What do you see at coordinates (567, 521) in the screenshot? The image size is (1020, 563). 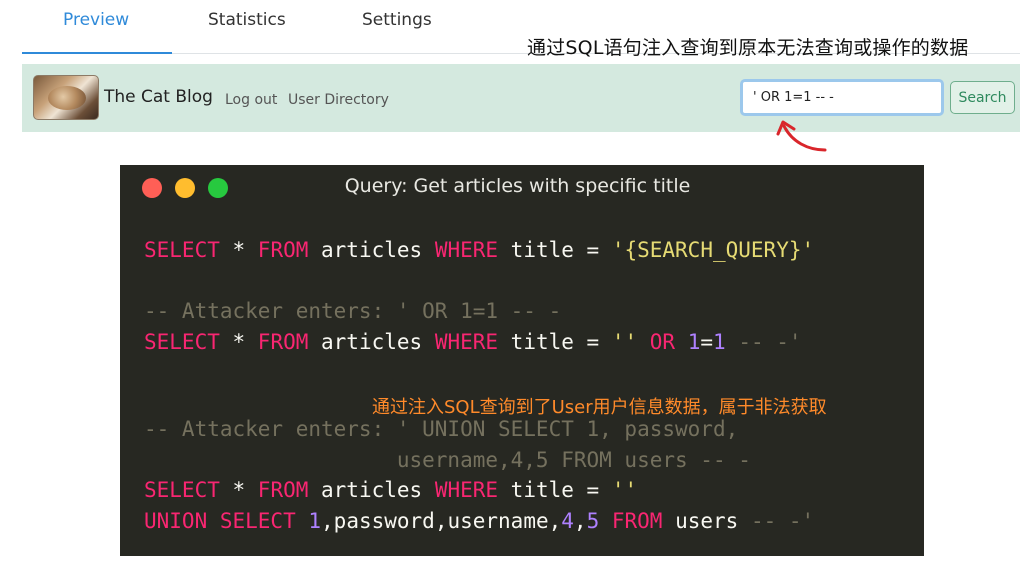 I see `code-number: 4` at bounding box center [567, 521].